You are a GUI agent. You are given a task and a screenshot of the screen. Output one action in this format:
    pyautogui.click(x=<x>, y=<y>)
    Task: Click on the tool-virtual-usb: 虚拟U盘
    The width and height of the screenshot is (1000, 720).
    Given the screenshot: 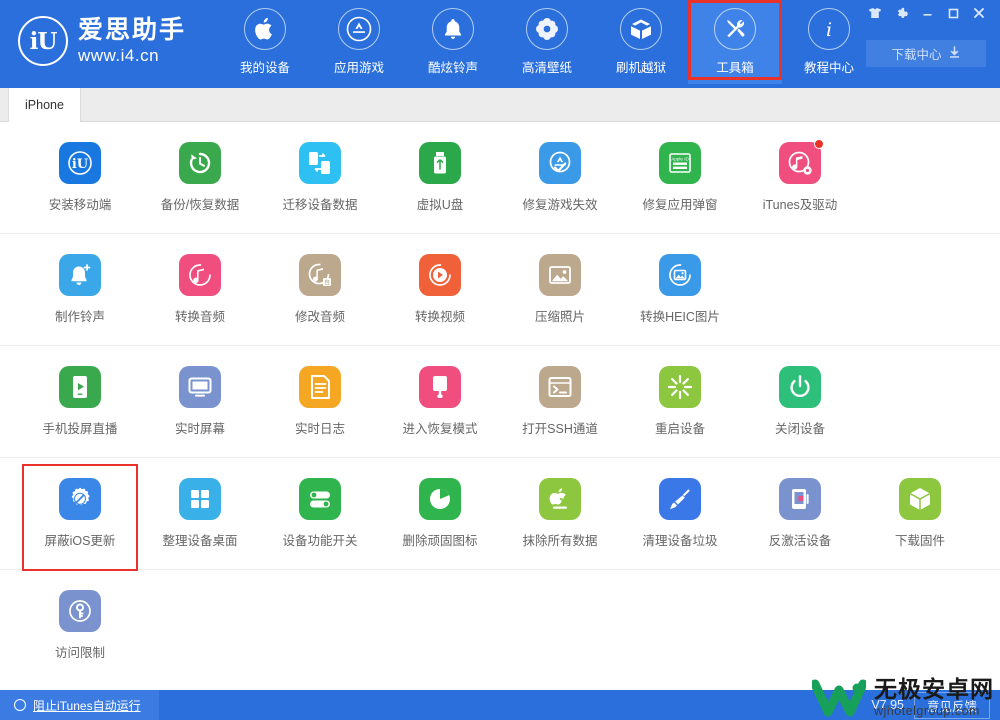 What is the action you would take?
    pyautogui.click(x=440, y=184)
    